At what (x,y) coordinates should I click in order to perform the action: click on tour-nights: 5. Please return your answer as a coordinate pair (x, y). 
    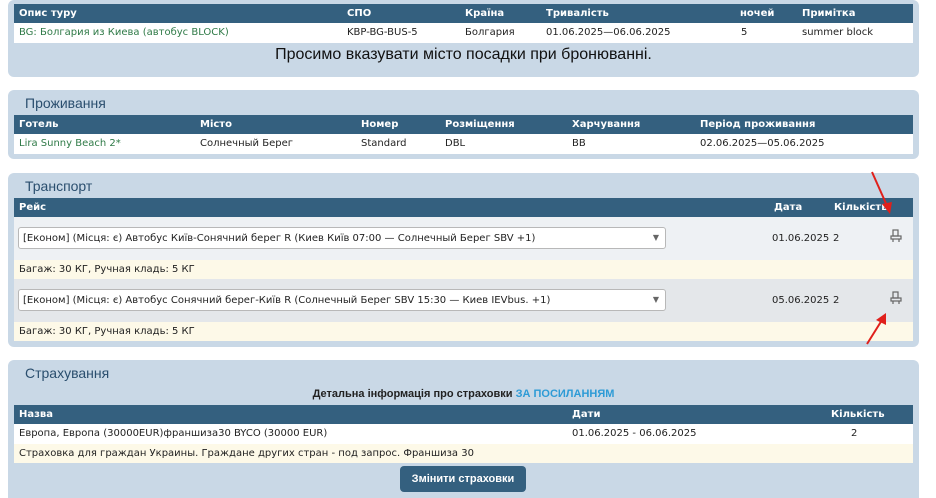
    Looking at the image, I should click on (744, 32).